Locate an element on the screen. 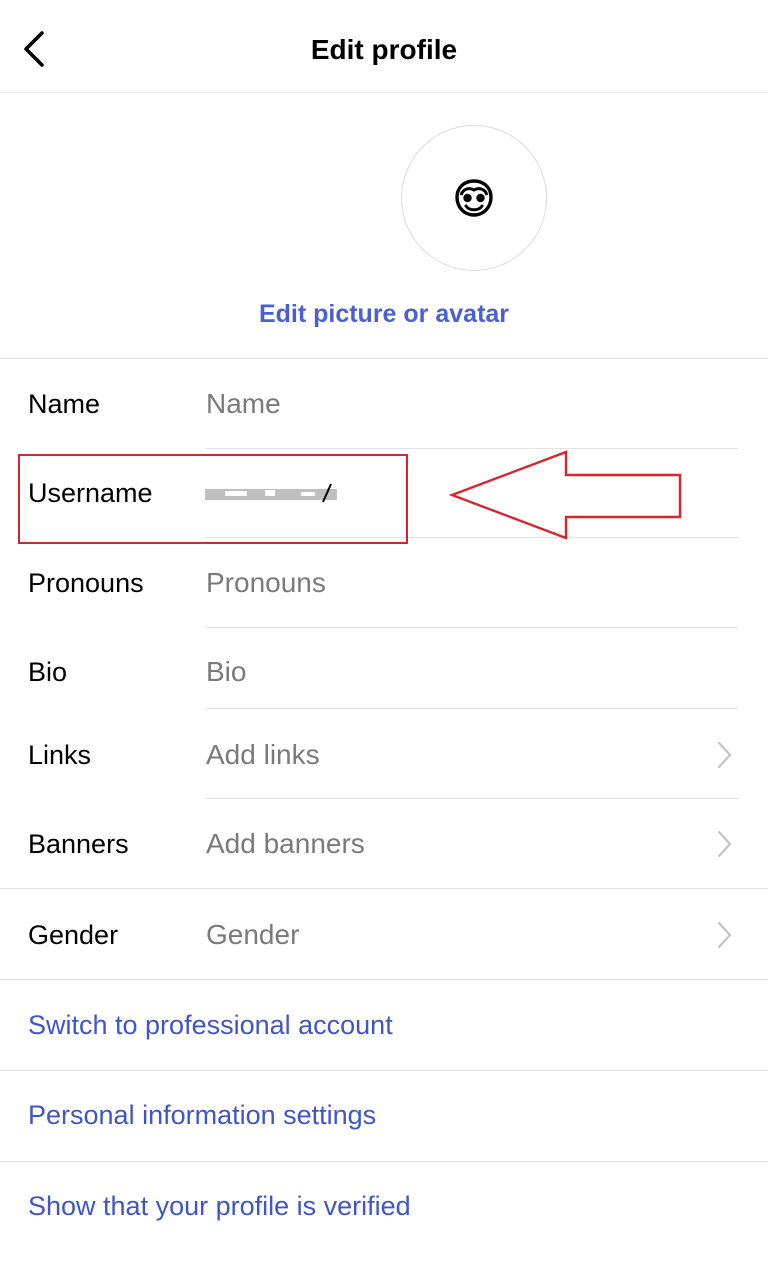 This screenshot has height=1282, width=768. bio-field: Bio is located at coordinates (226, 672).